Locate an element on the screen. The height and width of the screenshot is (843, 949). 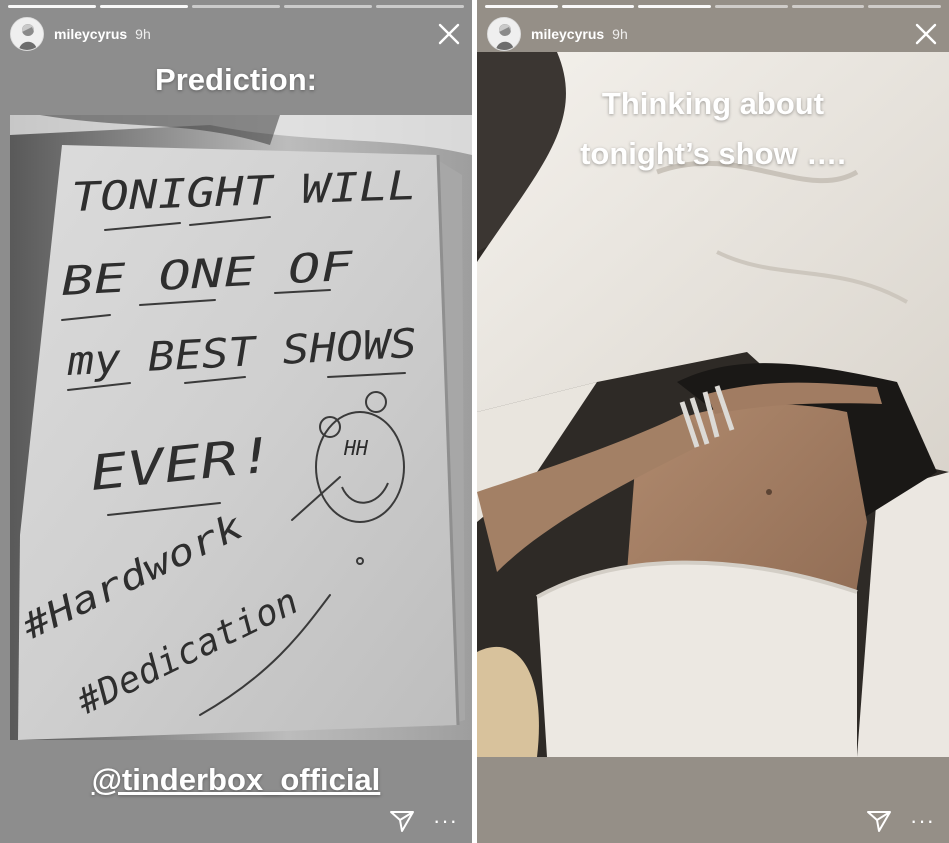
story-caption-title: Prediction: is located at coordinates (236, 79).